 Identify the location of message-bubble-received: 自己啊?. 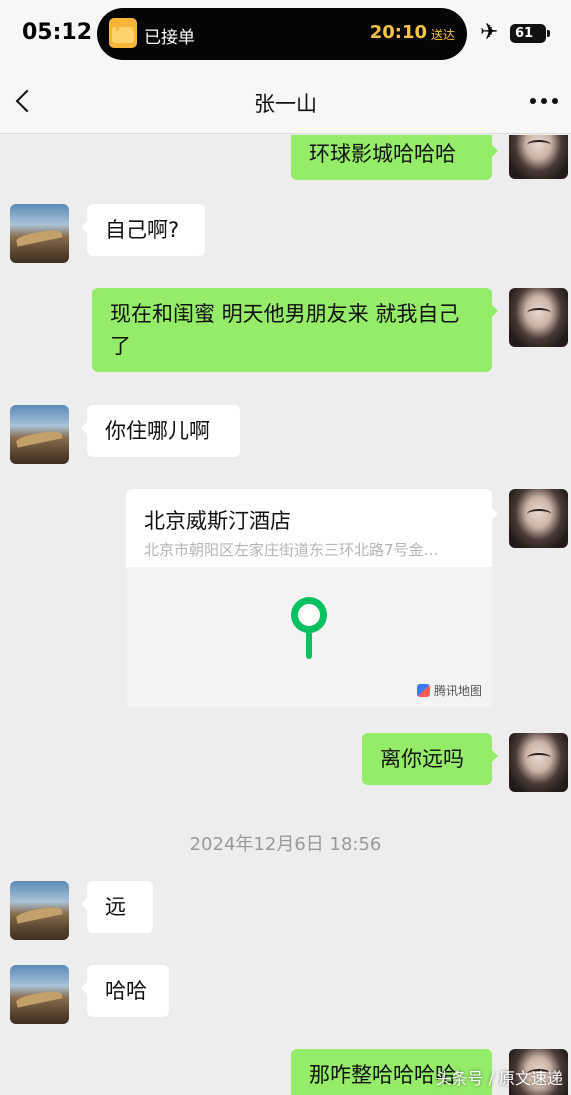
(143, 230).